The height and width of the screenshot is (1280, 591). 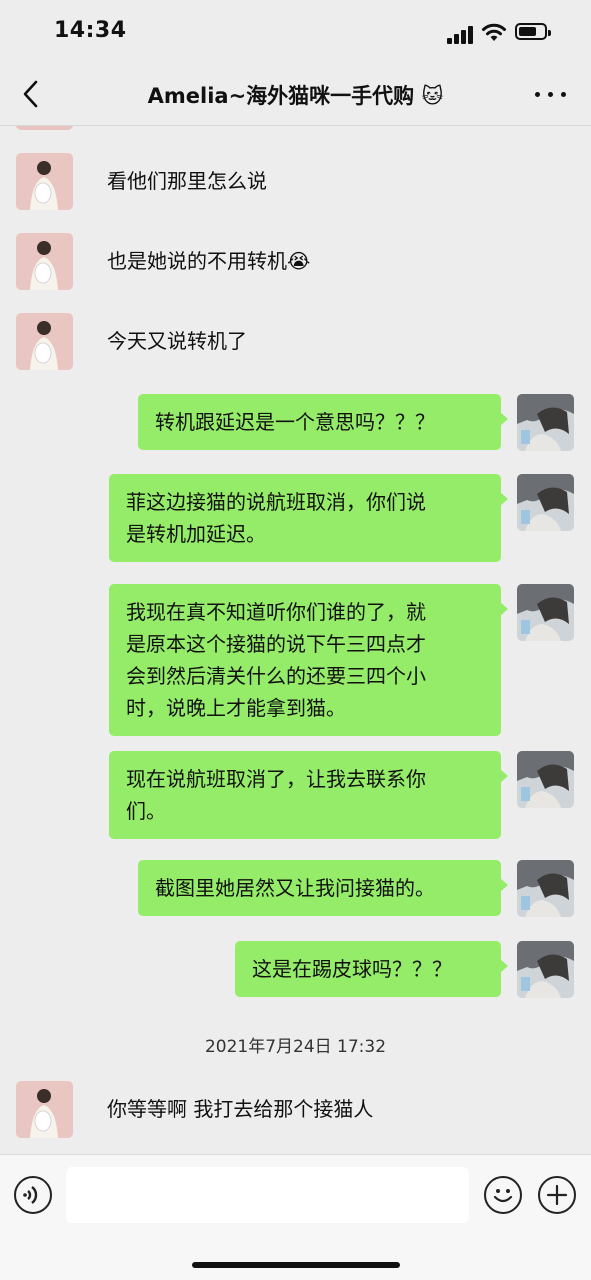 I want to click on message-line: 截图里她居然又让我问接猫的。, so click(x=295, y=888).